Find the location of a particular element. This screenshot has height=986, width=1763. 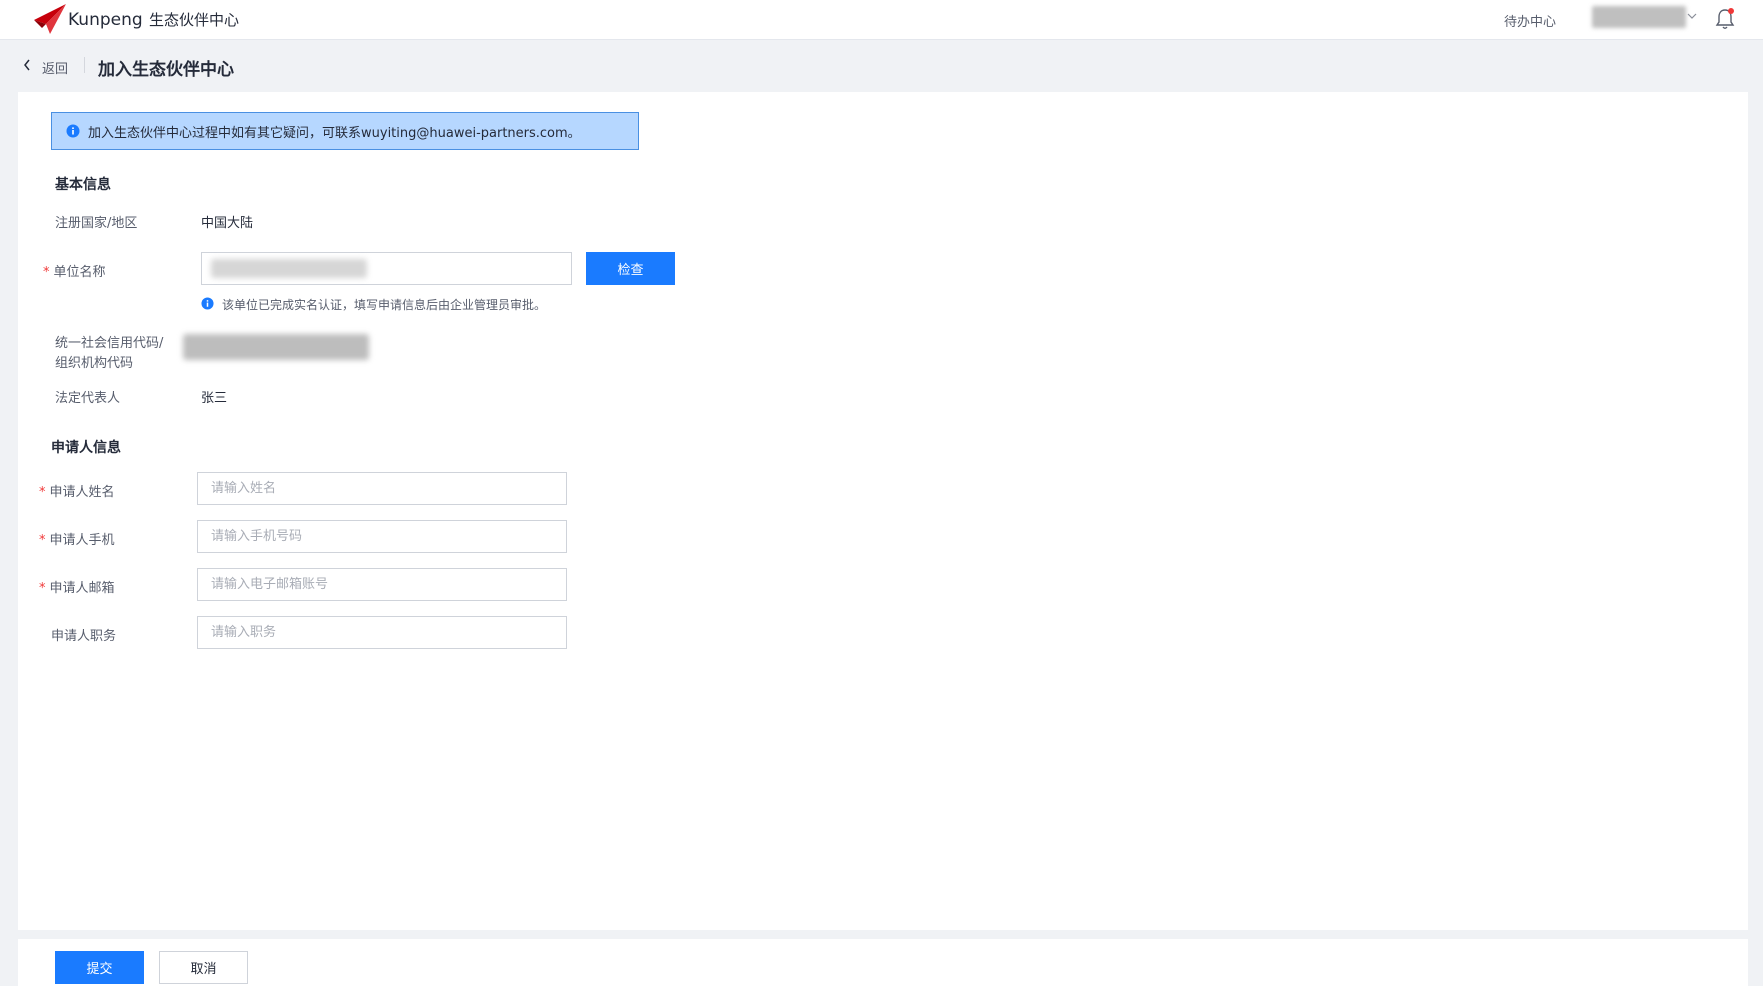

applicant-email-label-text: 申请人邮箱 is located at coordinates (82, 588).